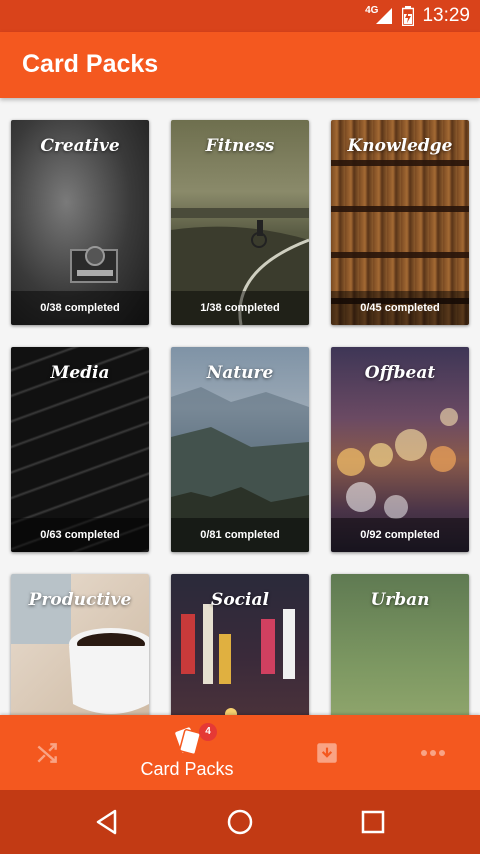  I want to click on pack-progress: 0/38 completed, so click(80, 308).